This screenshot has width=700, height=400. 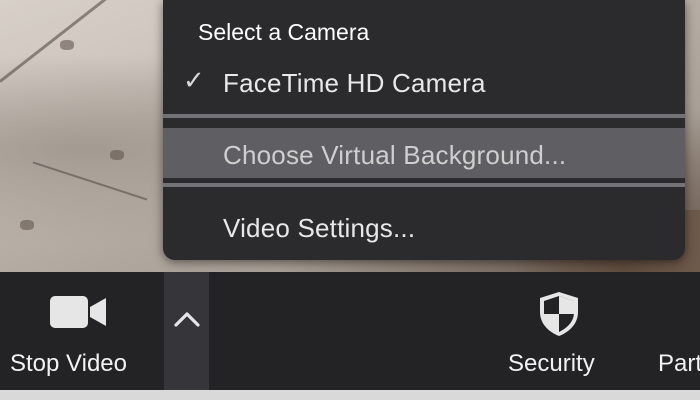 I want to click on window-bottom-edge, so click(x=350, y=395).